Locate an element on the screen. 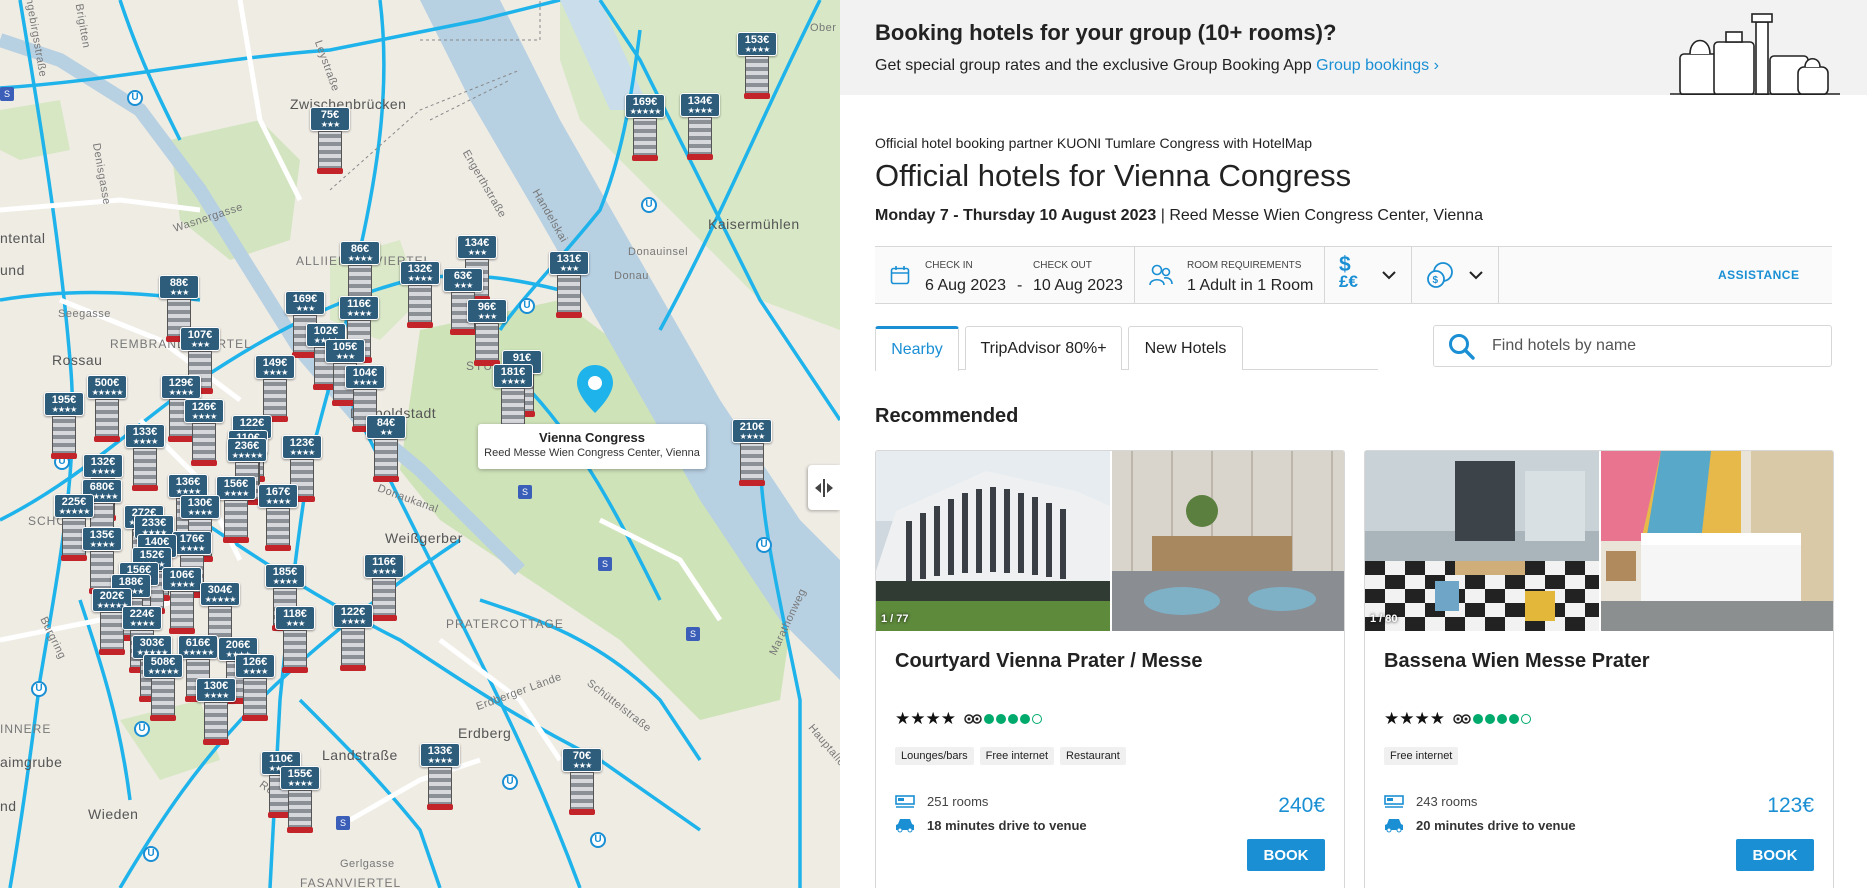 The height and width of the screenshot is (888, 1867). hotel-price-pin: 155€ ★★★★ is located at coordinates (300, 799).